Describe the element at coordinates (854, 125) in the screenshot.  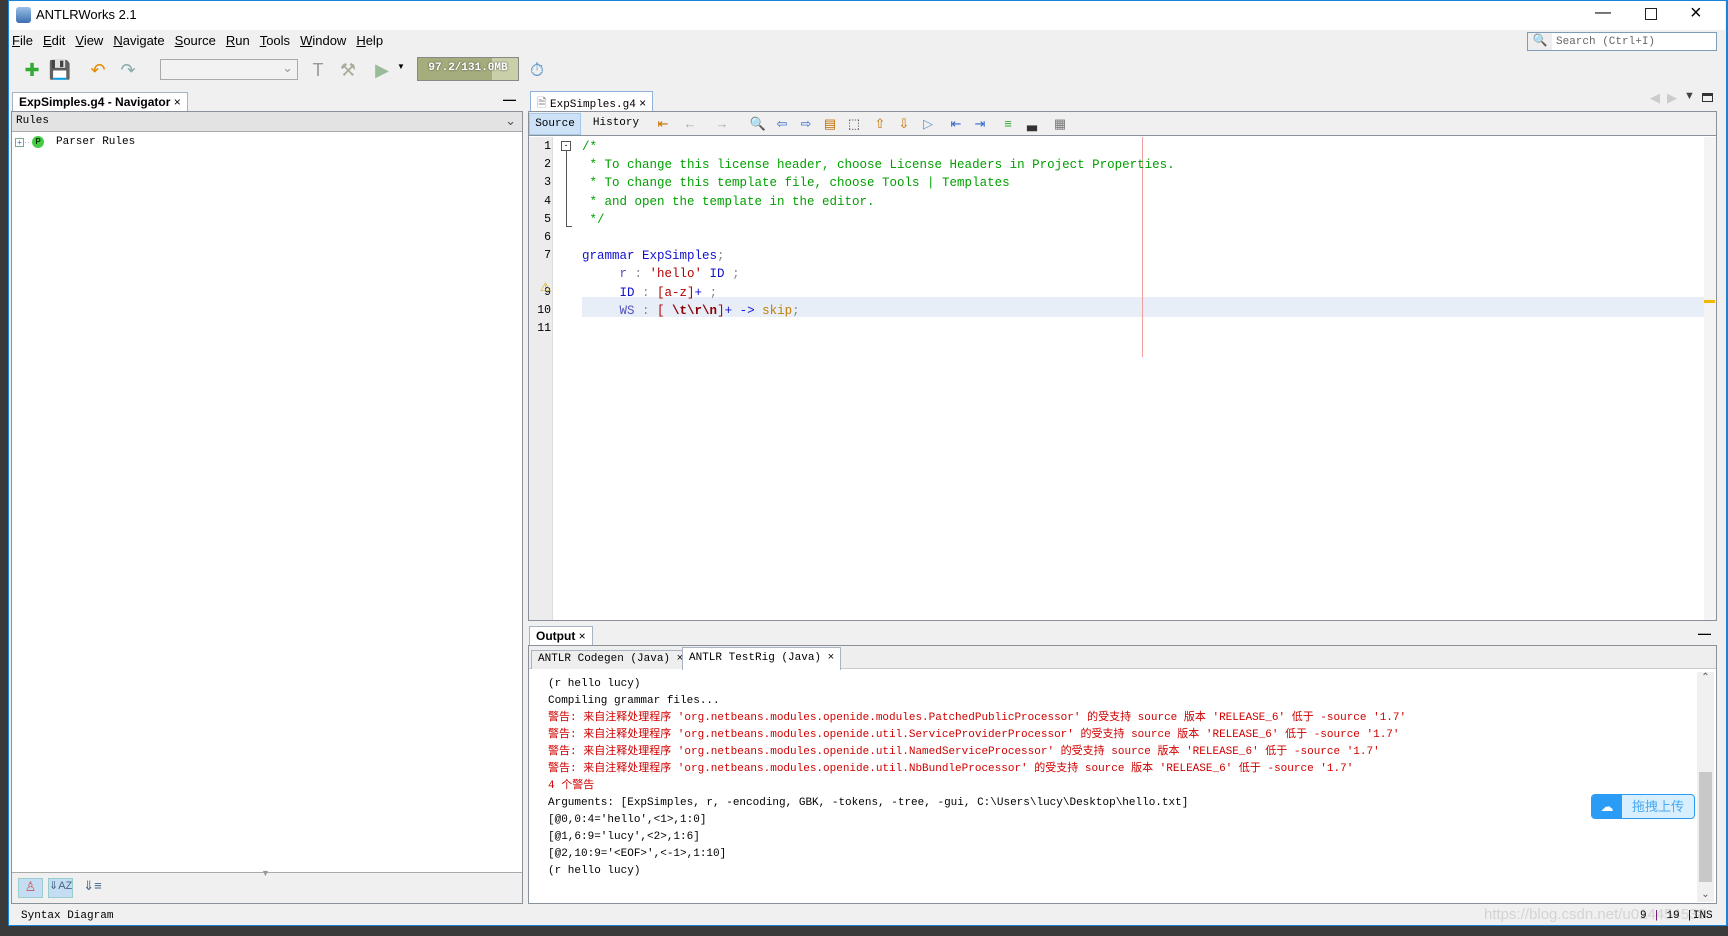
I see `find-selection-icon: ⬚` at that location.